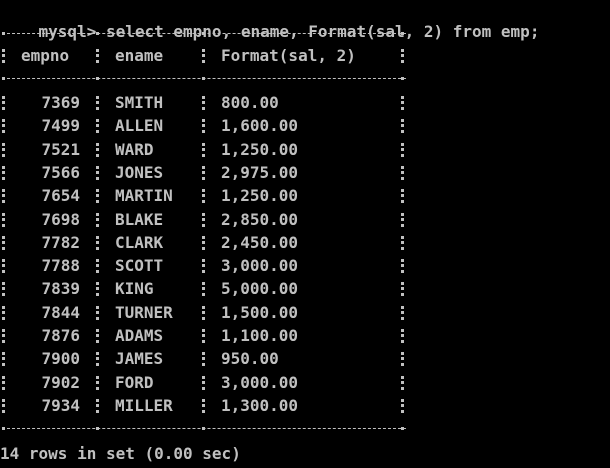 The image size is (610, 468). I want to click on table-border-bottom, so click(204, 429).